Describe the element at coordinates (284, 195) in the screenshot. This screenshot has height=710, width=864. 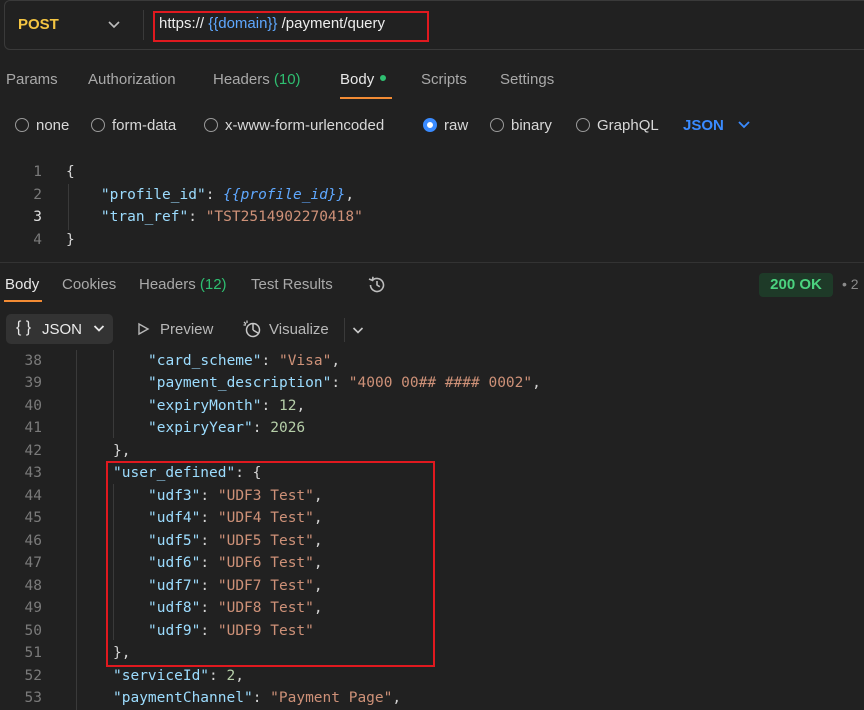
I see `json-variable: {{profile_id}}` at that location.